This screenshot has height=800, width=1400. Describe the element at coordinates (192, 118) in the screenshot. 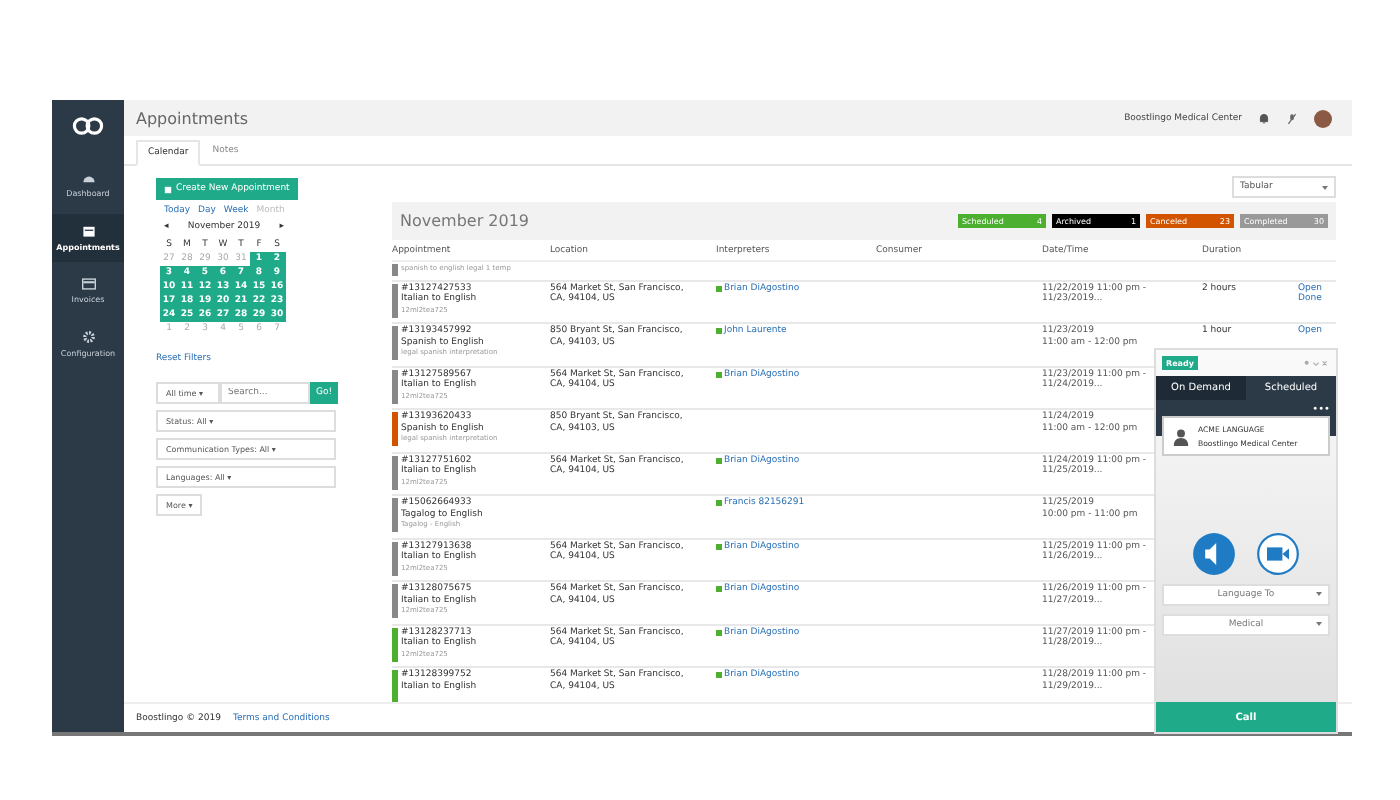

I see `page-title: Appointments` at that location.